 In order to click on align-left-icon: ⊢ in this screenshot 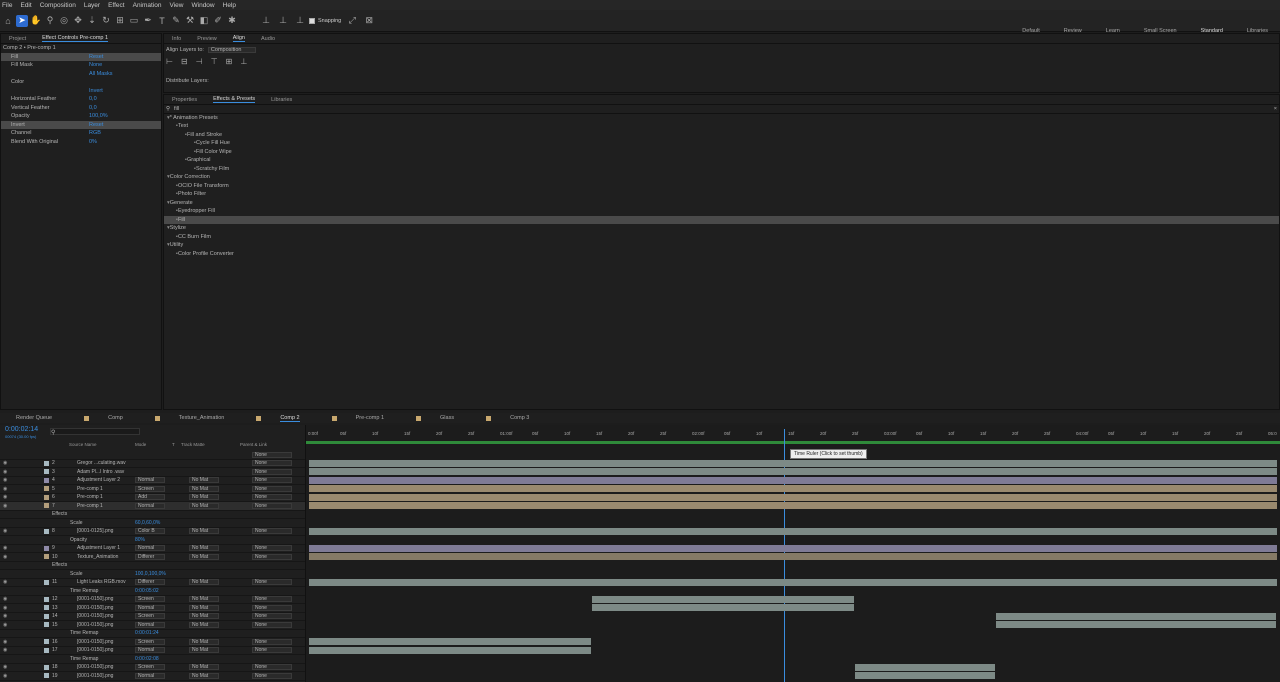, I will do `click(169, 61)`.